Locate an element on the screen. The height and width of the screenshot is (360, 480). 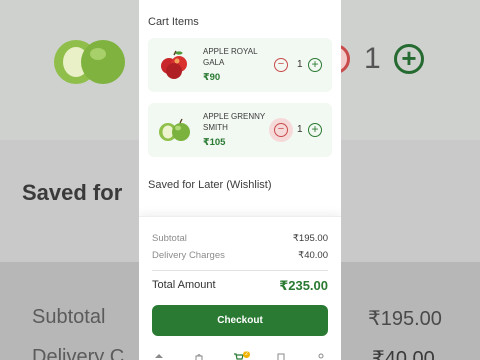
bg-plus-icon: + is located at coordinates (409, 59).